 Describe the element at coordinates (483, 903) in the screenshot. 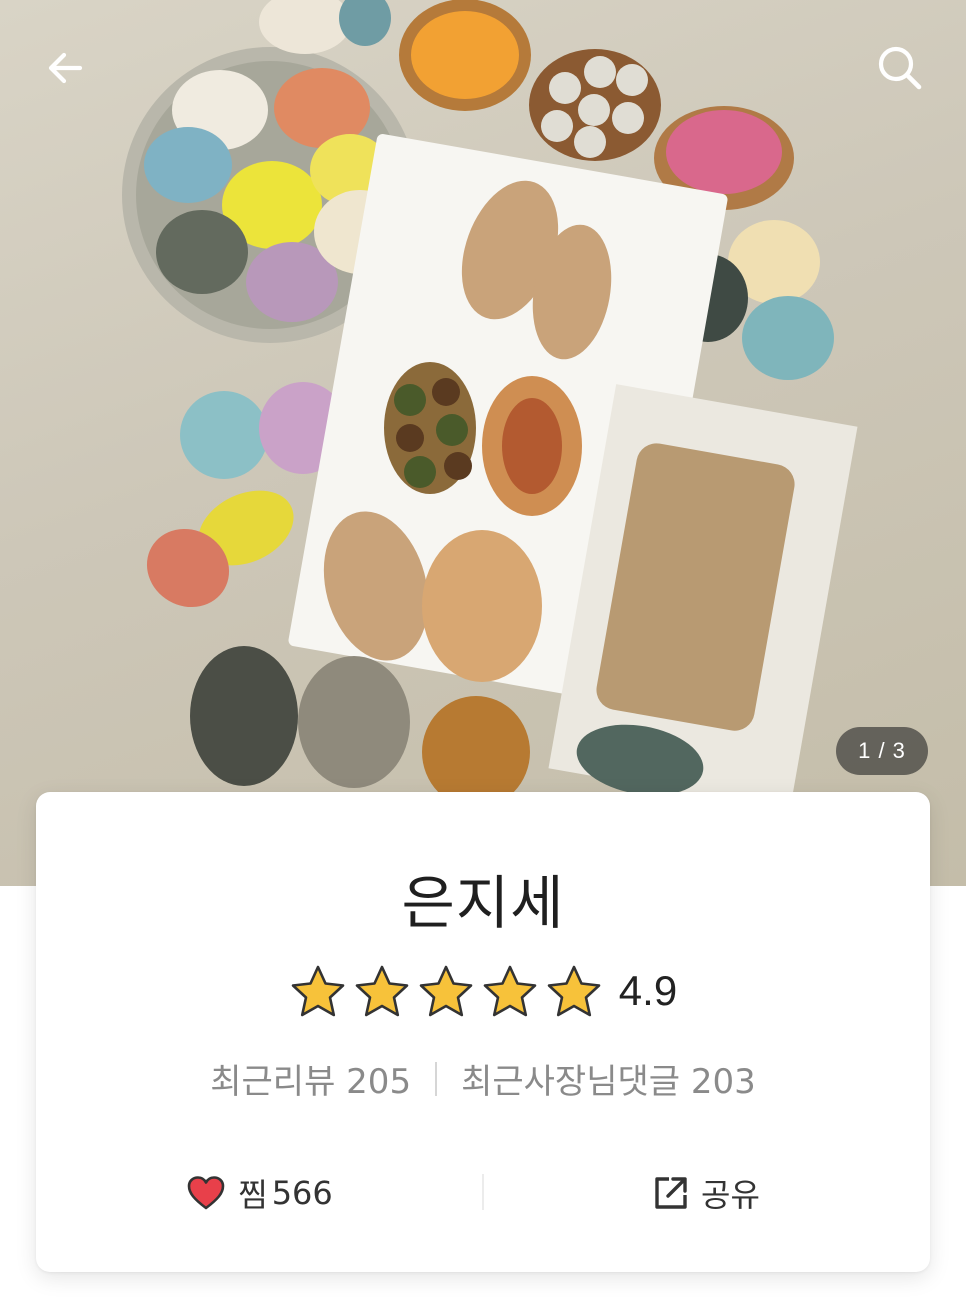

I see `store-name: 은지세` at that location.